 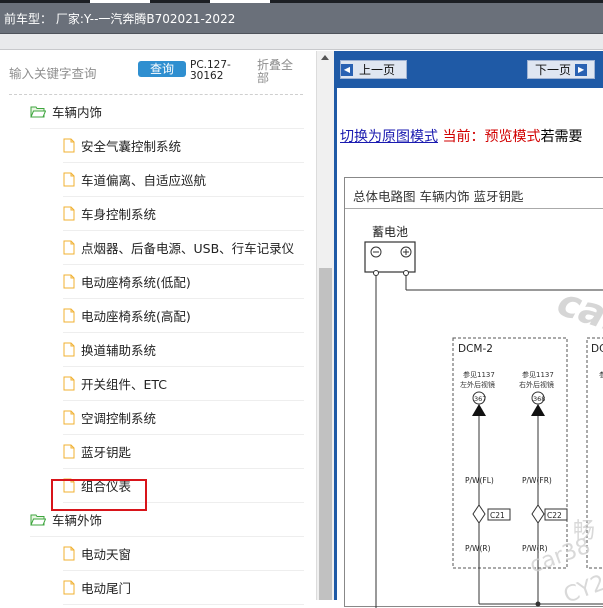 What do you see at coordinates (480, 399) in the screenshot?
I see `pin-a-label: 367` at bounding box center [480, 399].